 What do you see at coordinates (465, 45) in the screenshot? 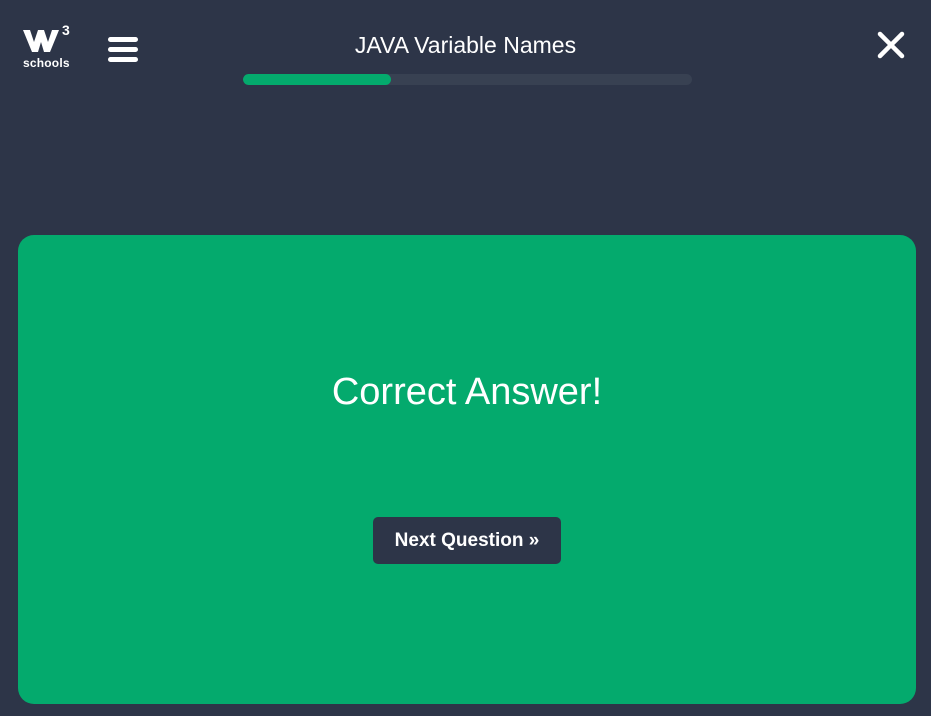
I see `quiz-title: JAVA Variable Names` at bounding box center [465, 45].